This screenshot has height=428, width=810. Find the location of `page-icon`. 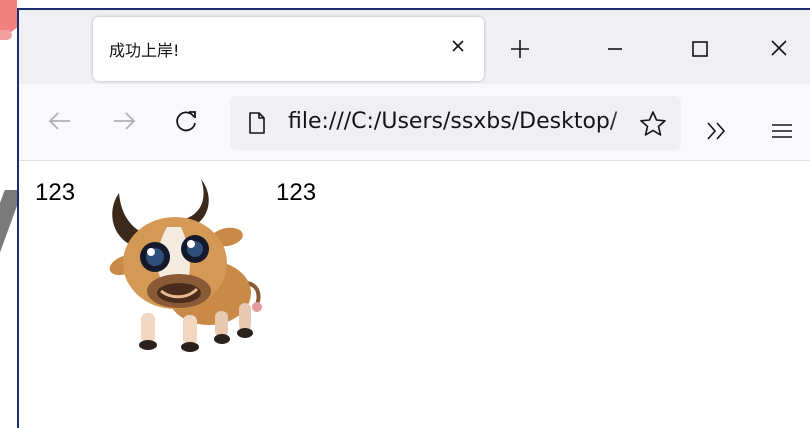

page-icon is located at coordinates (257, 123).